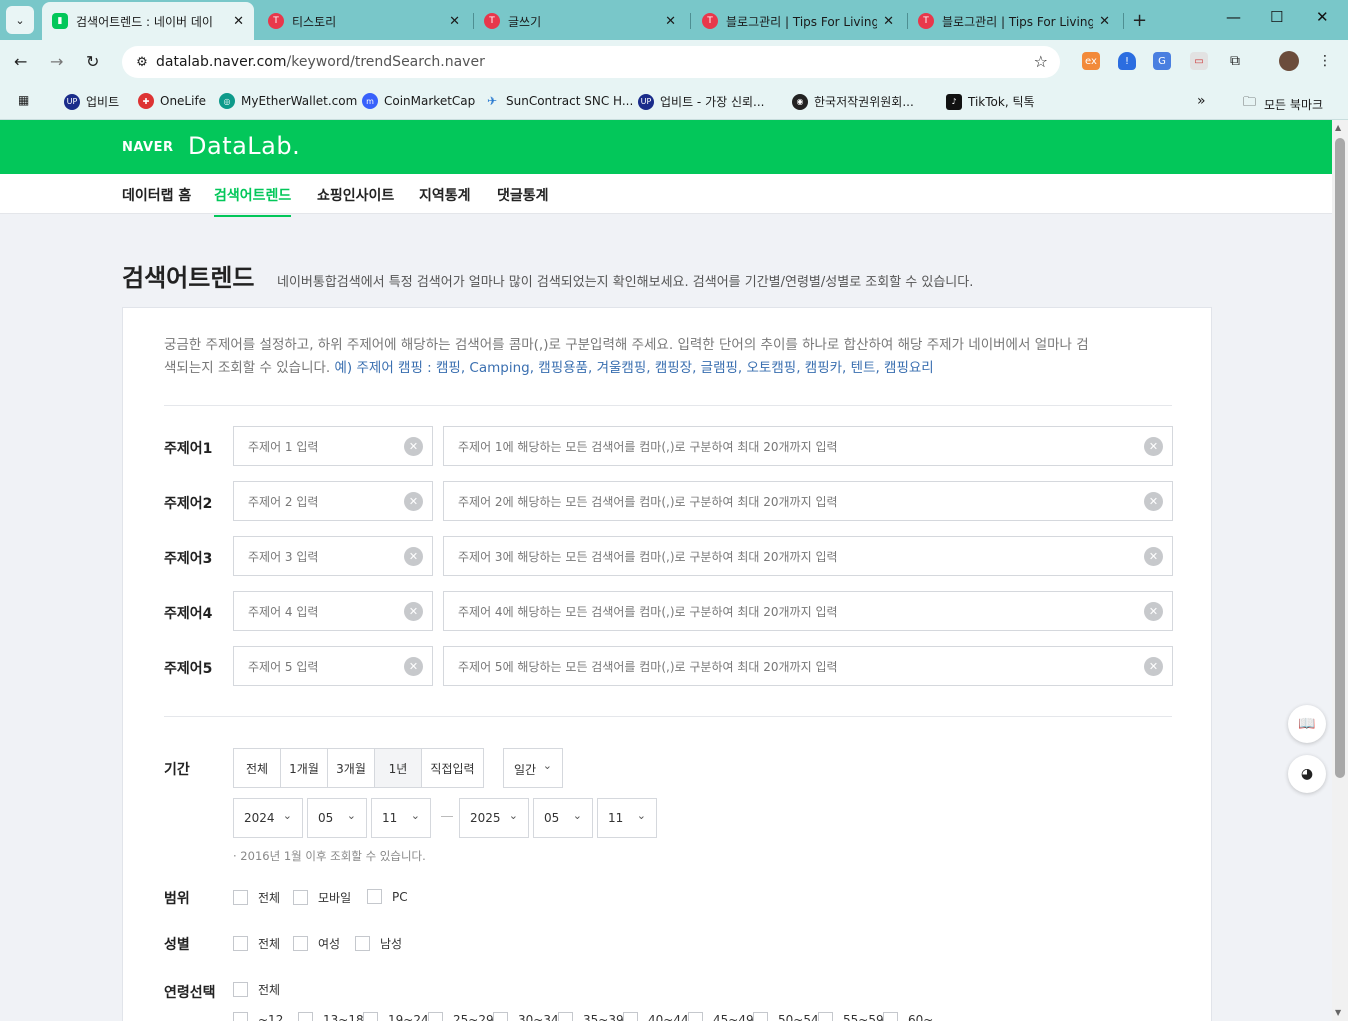 Image resolution: width=1348 pixels, height=1021 pixels. Describe the element at coordinates (288, 101) in the screenshot. I see `bookmark-myetherwallet: ◎ MyEtherWallet.com` at that location.